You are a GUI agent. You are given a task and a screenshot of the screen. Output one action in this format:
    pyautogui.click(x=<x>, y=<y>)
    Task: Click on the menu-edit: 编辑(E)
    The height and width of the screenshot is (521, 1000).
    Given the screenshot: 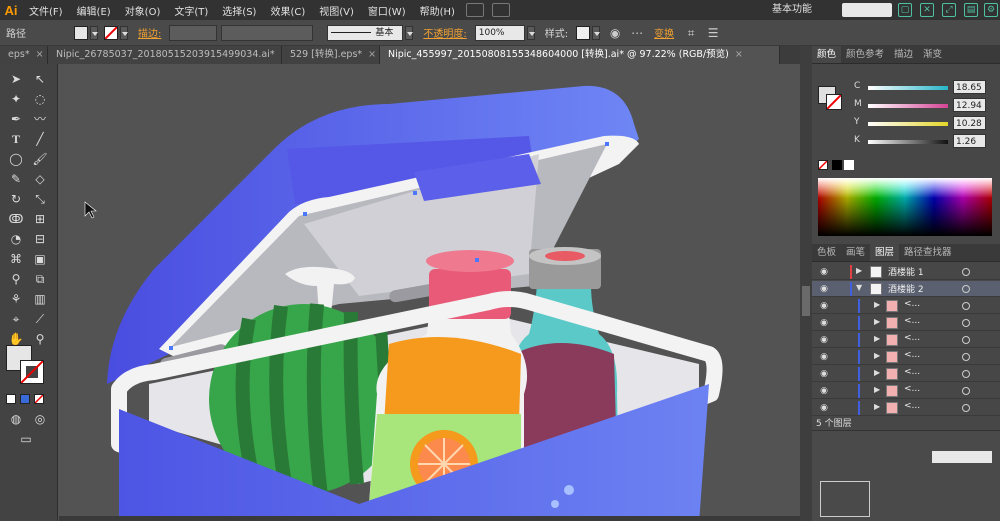 What is the action you would take?
    pyautogui.click(x=94, y=10)
    